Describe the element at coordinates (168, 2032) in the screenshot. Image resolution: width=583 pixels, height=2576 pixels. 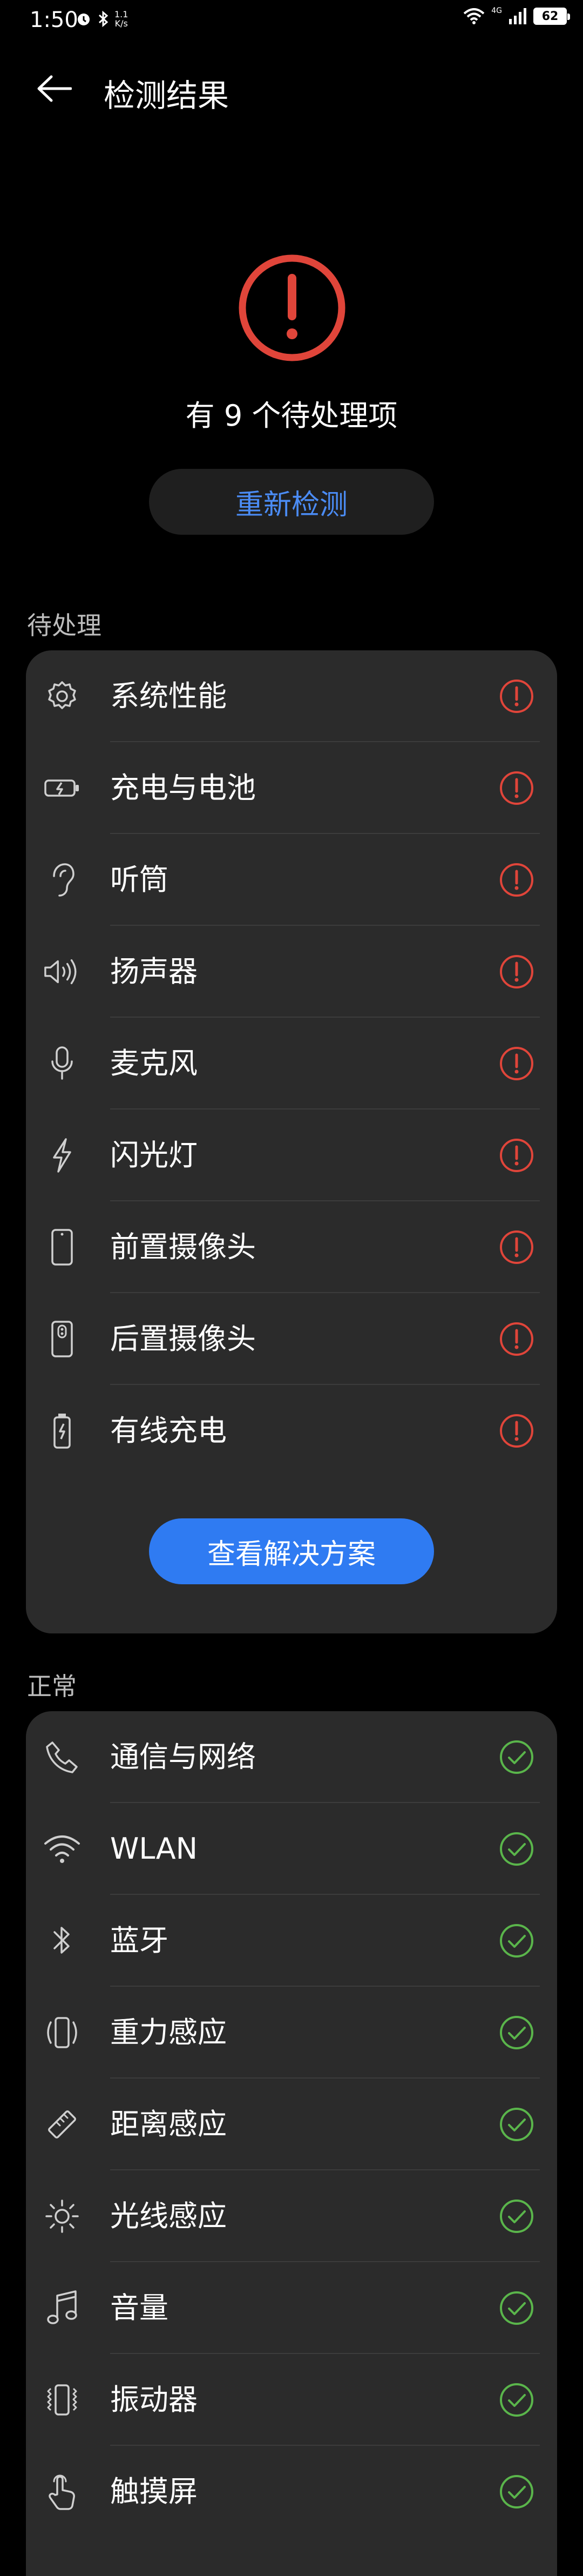
I see `item-label: 重力感应` at that location.